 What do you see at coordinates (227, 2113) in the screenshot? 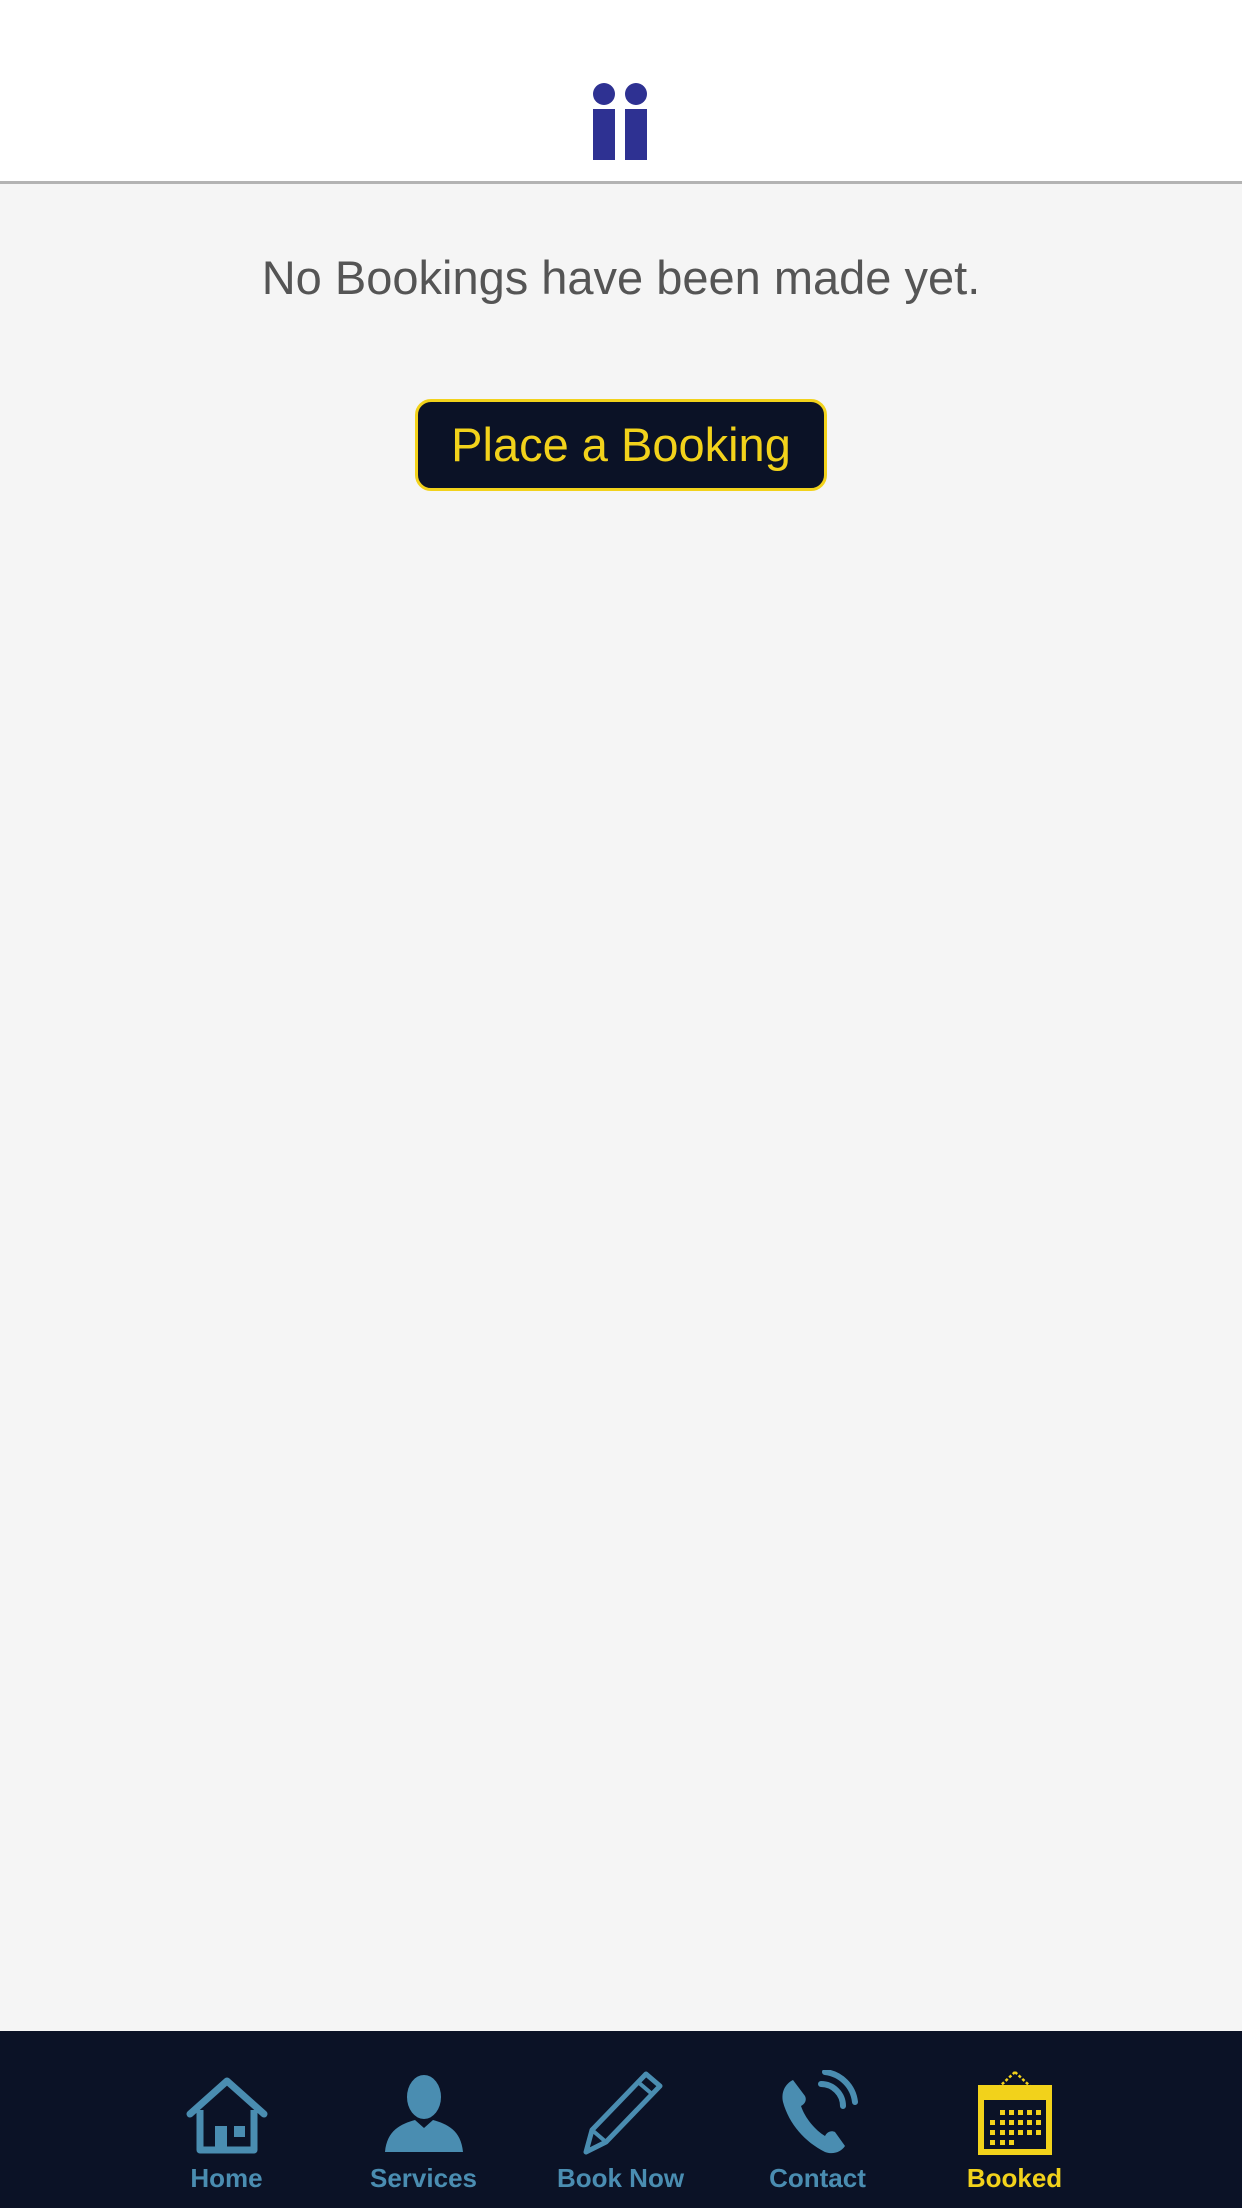
I see `home-icon` at bounding box center [227, 2113].